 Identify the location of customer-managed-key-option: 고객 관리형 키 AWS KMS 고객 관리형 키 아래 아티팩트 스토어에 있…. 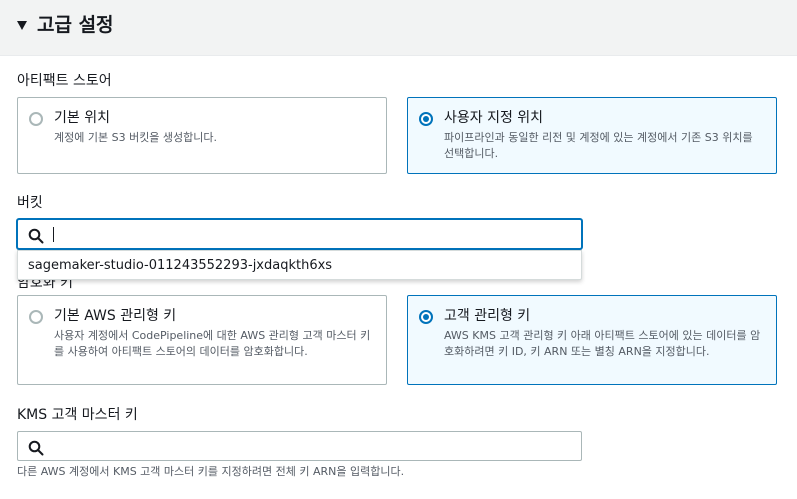
(592, 340).